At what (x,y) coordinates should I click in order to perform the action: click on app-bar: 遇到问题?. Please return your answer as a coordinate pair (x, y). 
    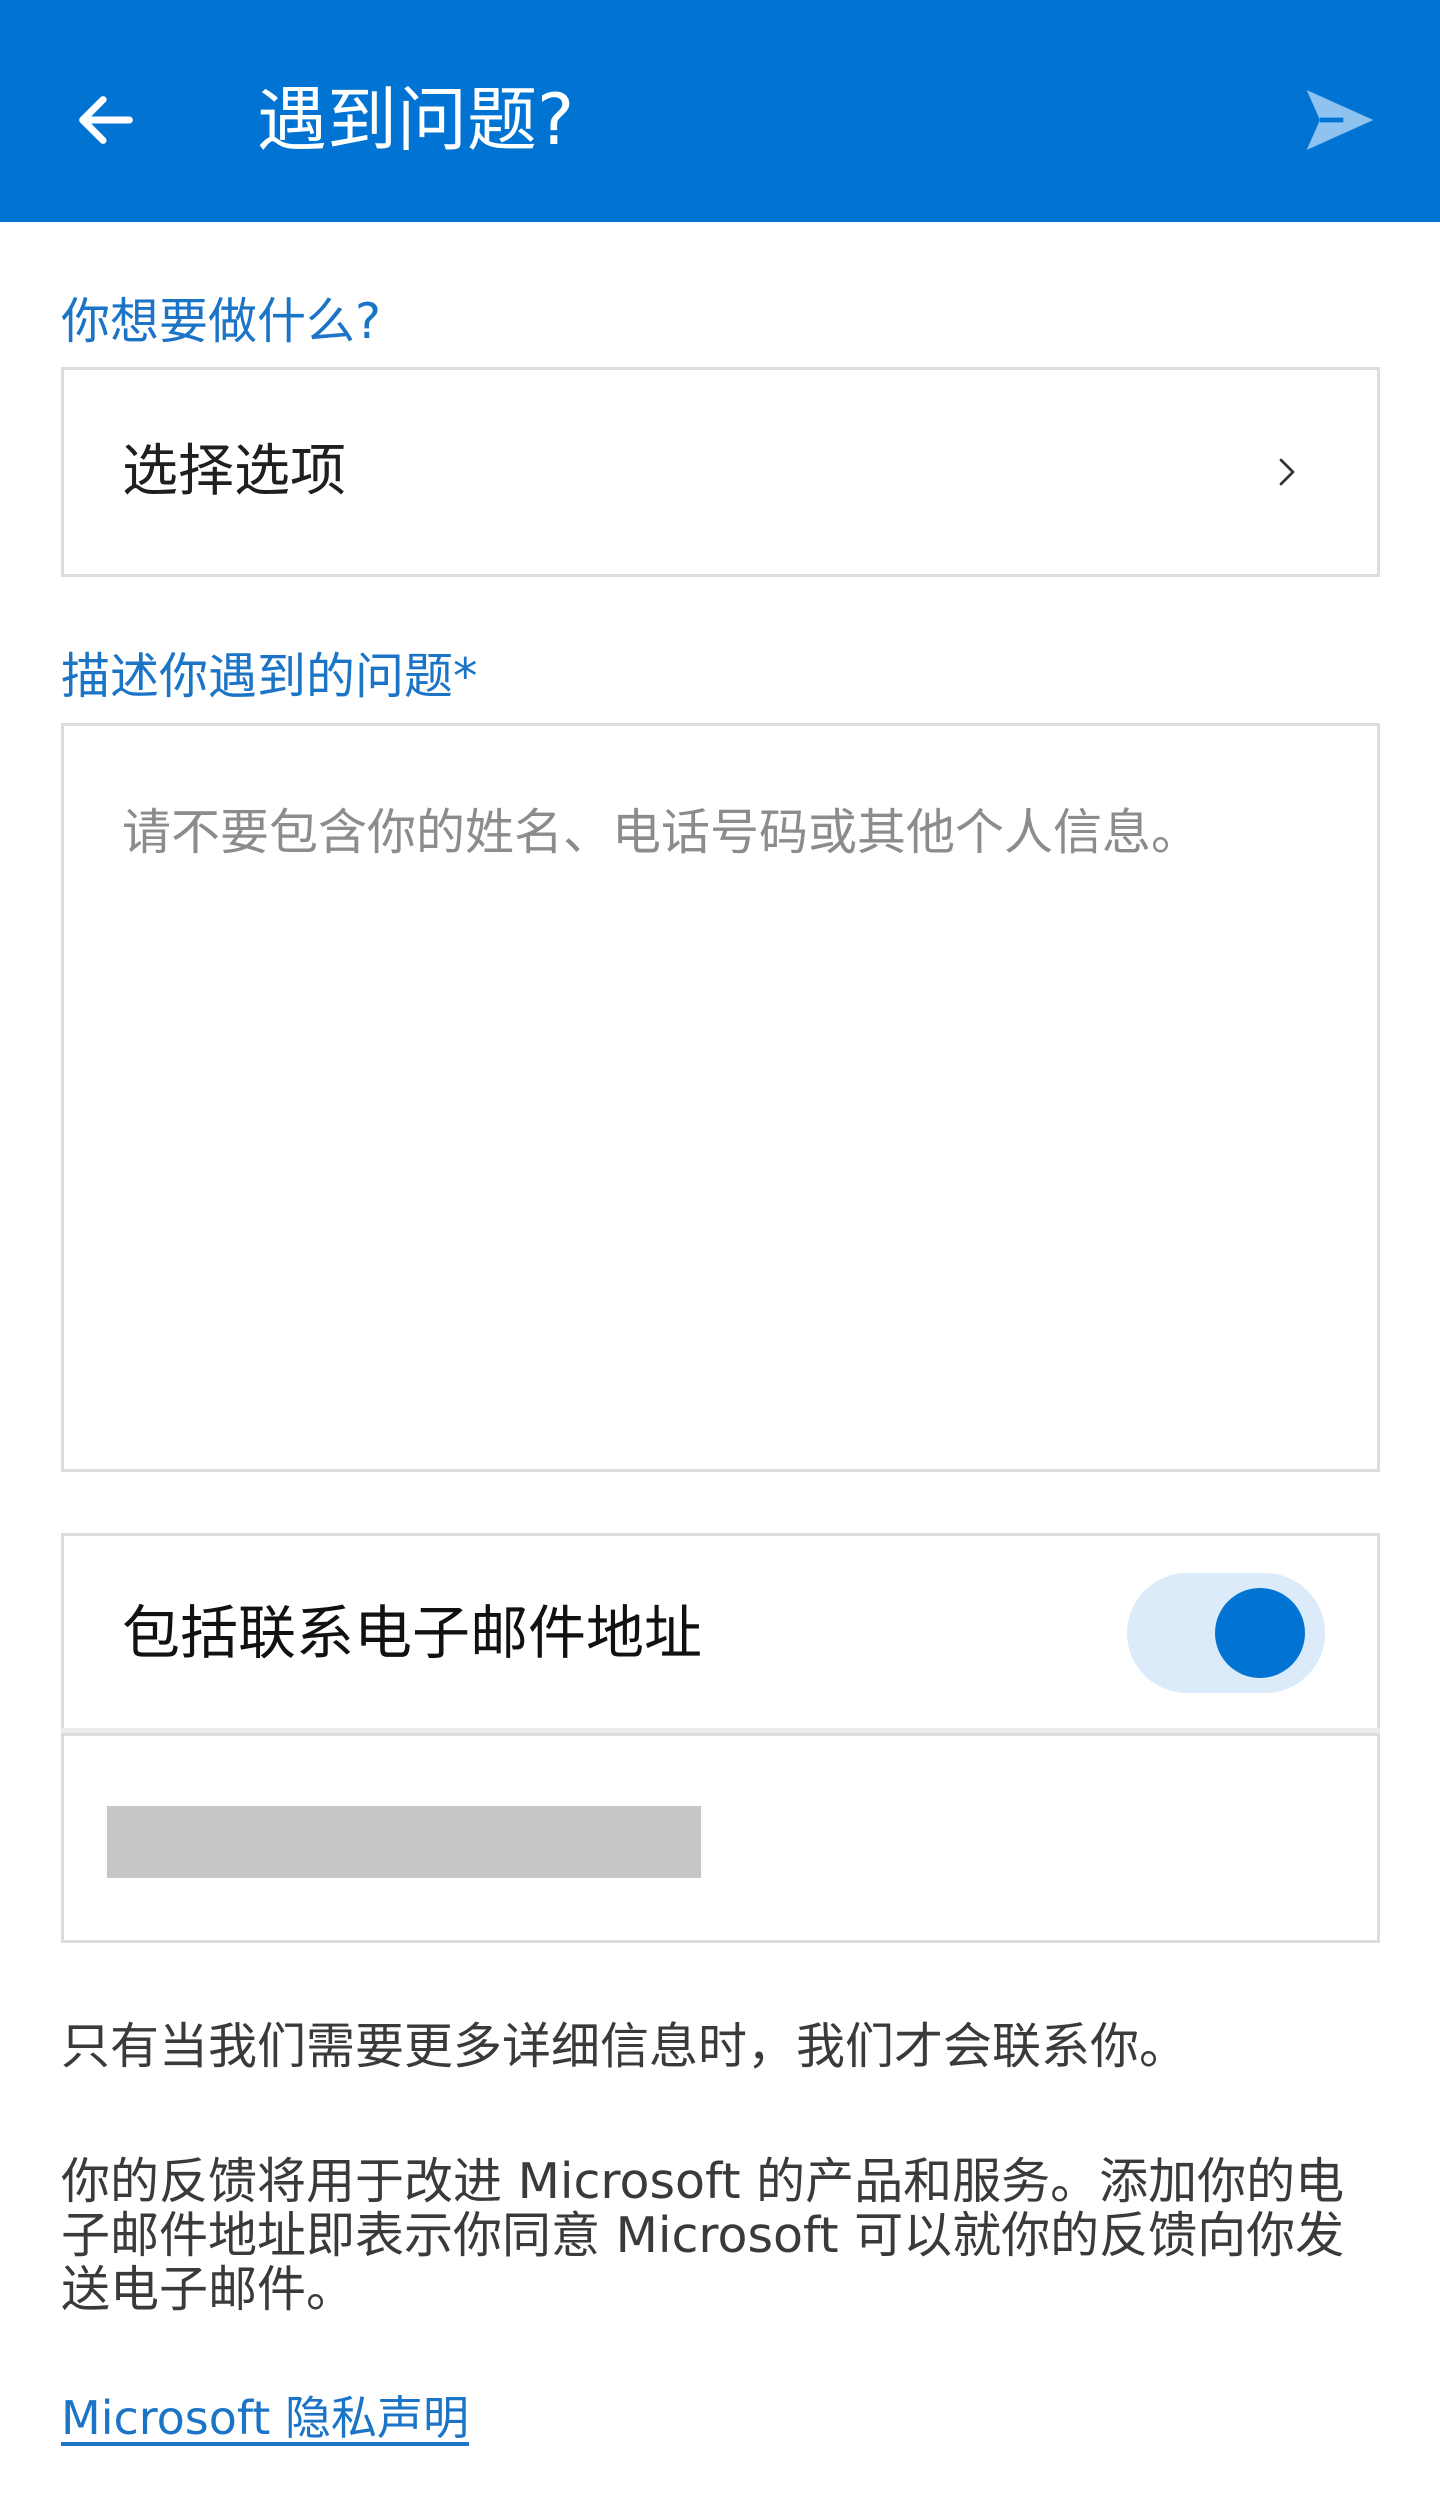
    Looking at the image, I should click on (720, 111).